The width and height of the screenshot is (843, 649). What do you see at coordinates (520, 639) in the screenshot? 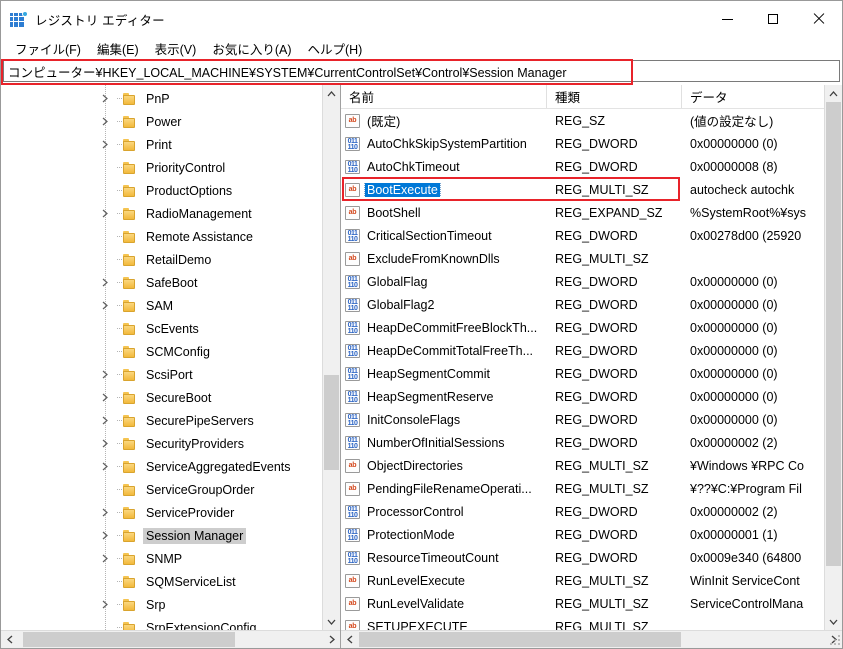
I see `list-hscroll-thumb` at bounding box center [520, 639].